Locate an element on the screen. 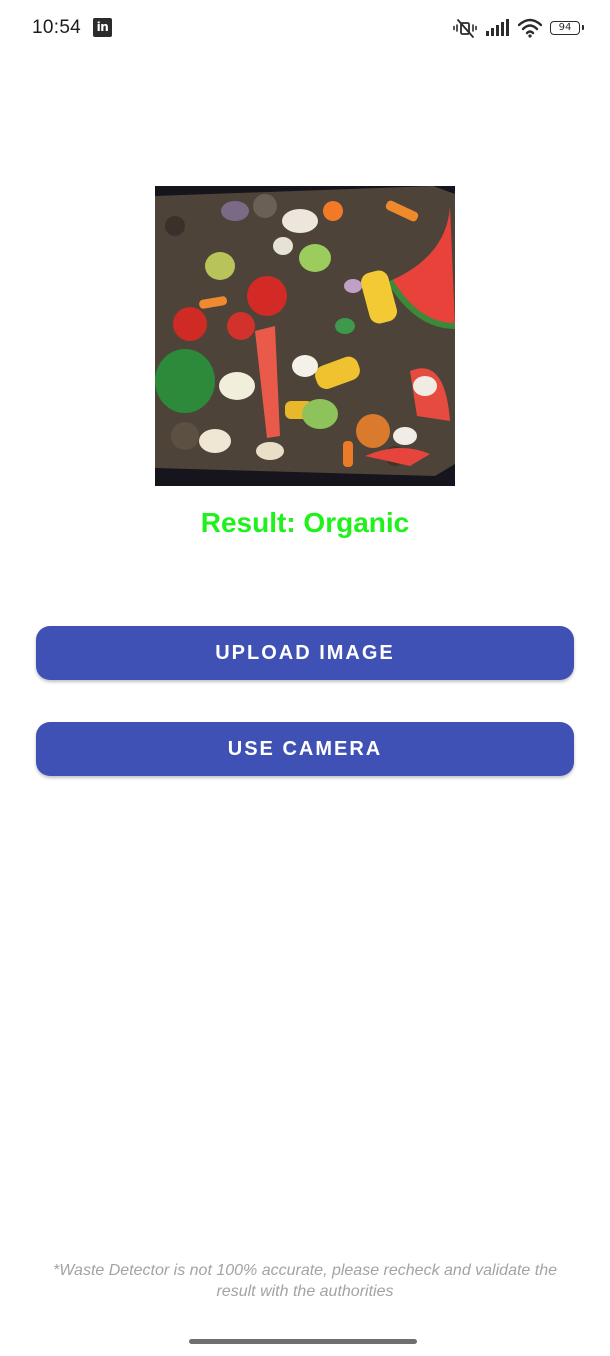  battery-icon: 94 is located at coordinates (567, 28).